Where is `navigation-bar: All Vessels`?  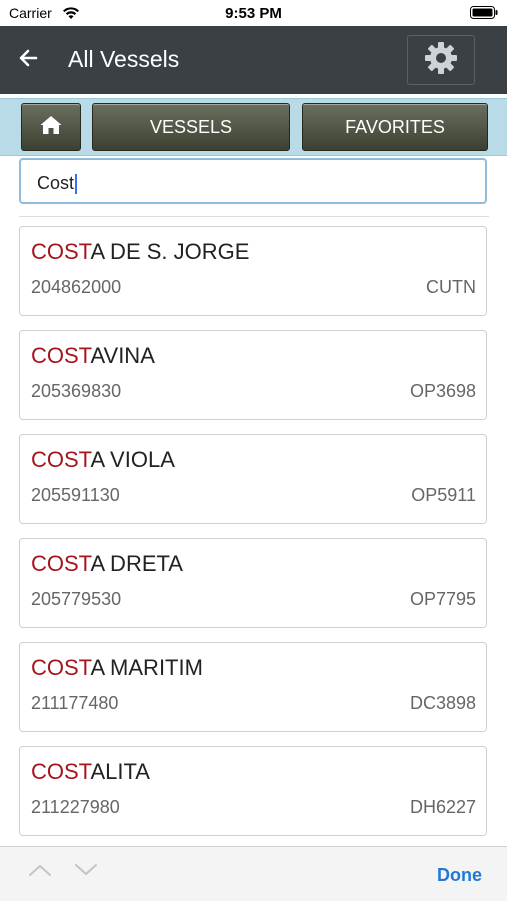 navigation-bar: All Vessels is located at coordinates (253, 60).